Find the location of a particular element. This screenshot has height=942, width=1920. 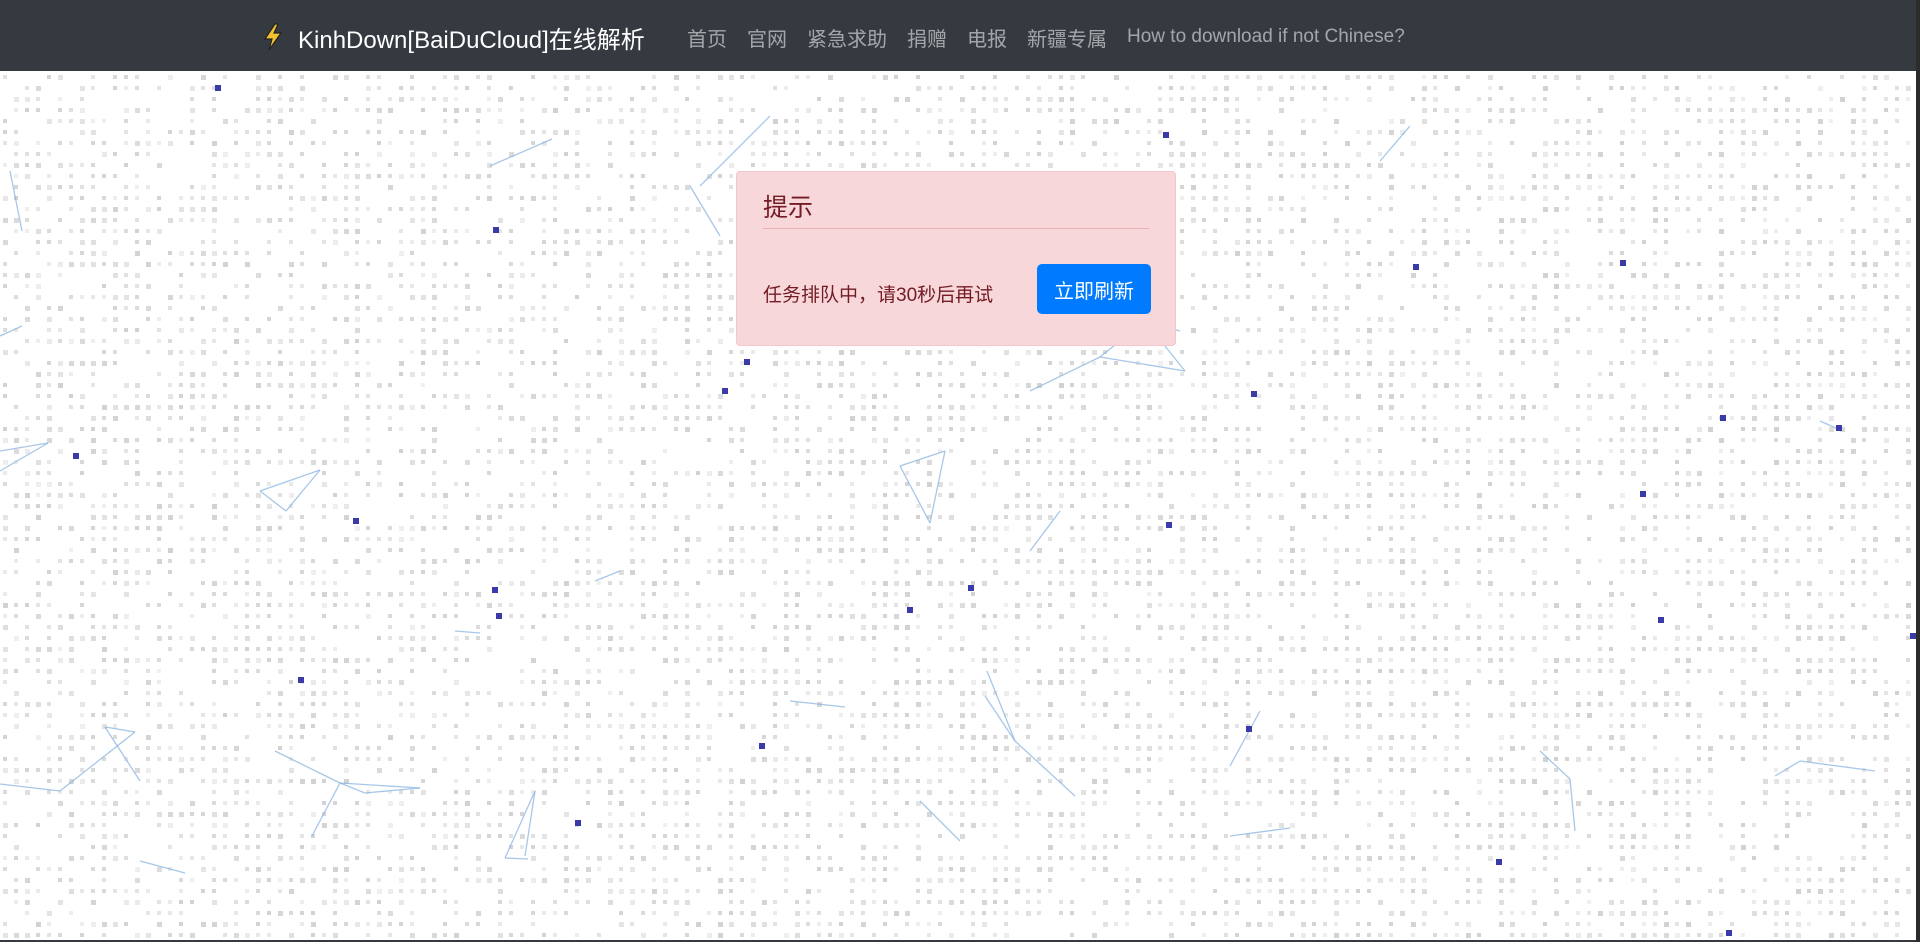

nav-link-xinjiang: 新疆专属 is located at coordinates (1067, 37).